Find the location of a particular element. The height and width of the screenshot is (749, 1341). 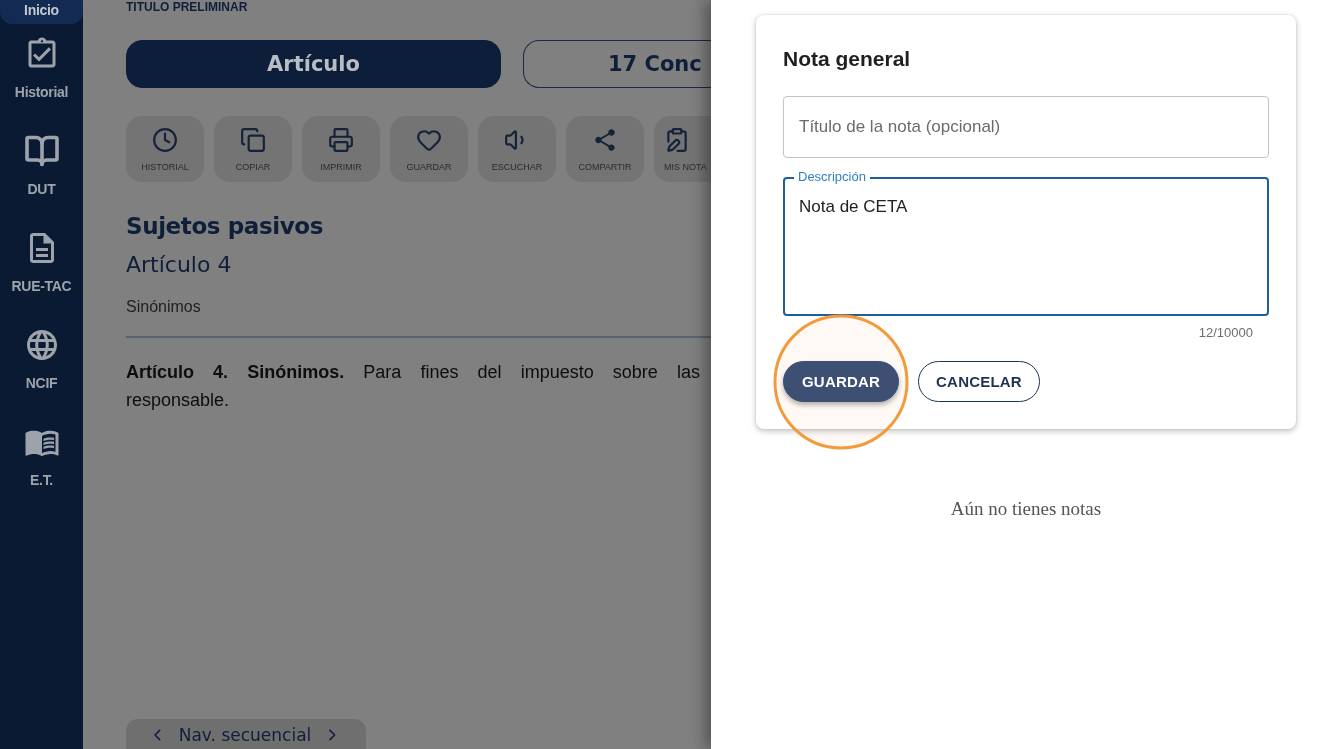

article-text: Artículo 4. Sinónimos. Para fines del impuesto sobre las responsable. is located at coordinates (413, 386).